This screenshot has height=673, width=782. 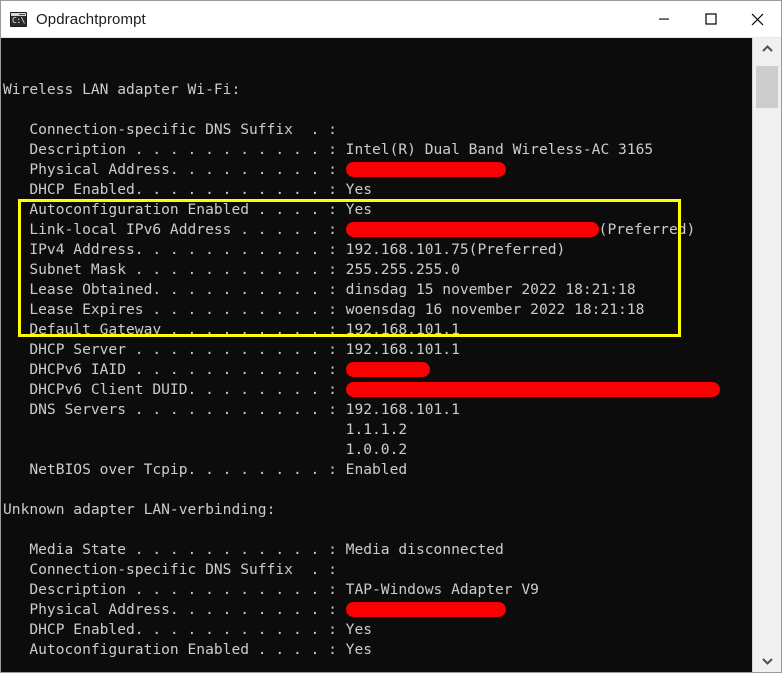 What do you see at coordinates (91, 19) in the screenshot?
I see `window-title: Opdrachtprompt` at bounding box center [91, 19].